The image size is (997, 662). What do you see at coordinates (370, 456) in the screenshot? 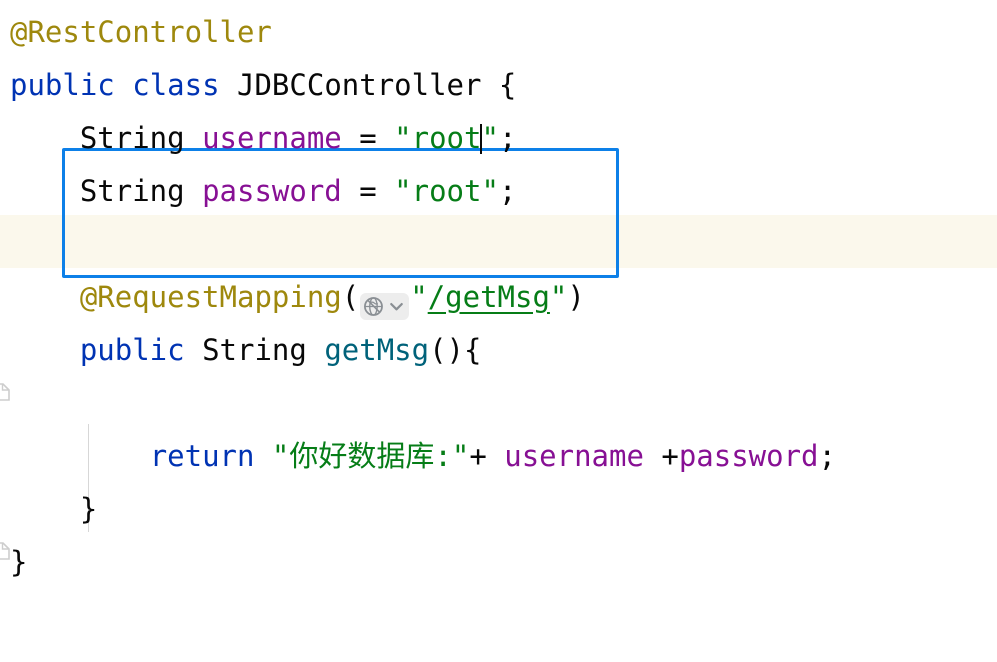
I see `code-token: "你好数据库:"` at bounding box center [370, 456].